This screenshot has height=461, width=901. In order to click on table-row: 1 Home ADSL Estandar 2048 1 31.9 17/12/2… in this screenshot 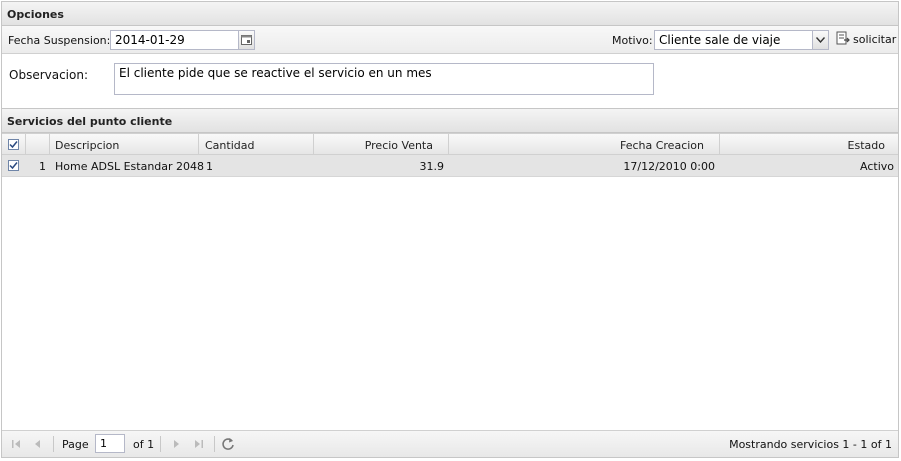, I will do `click(450, 166)`.